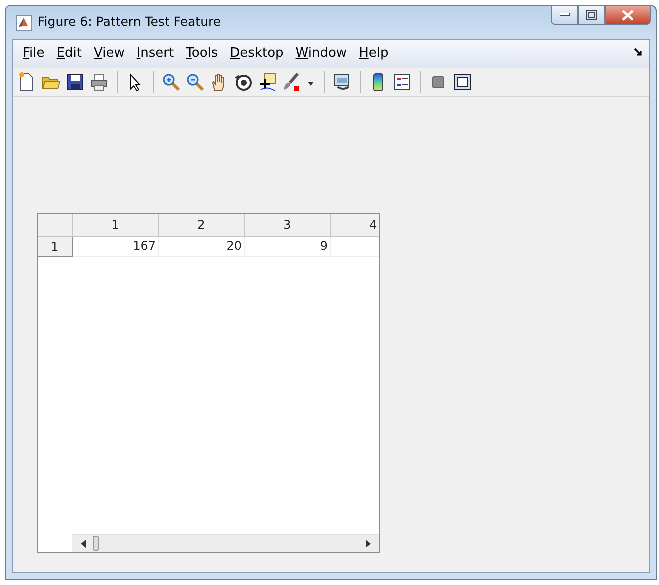  What do you see at coordinates (202, 225) in the screenshot?
I see `column-header: 2` at bounding box center [202, 225].